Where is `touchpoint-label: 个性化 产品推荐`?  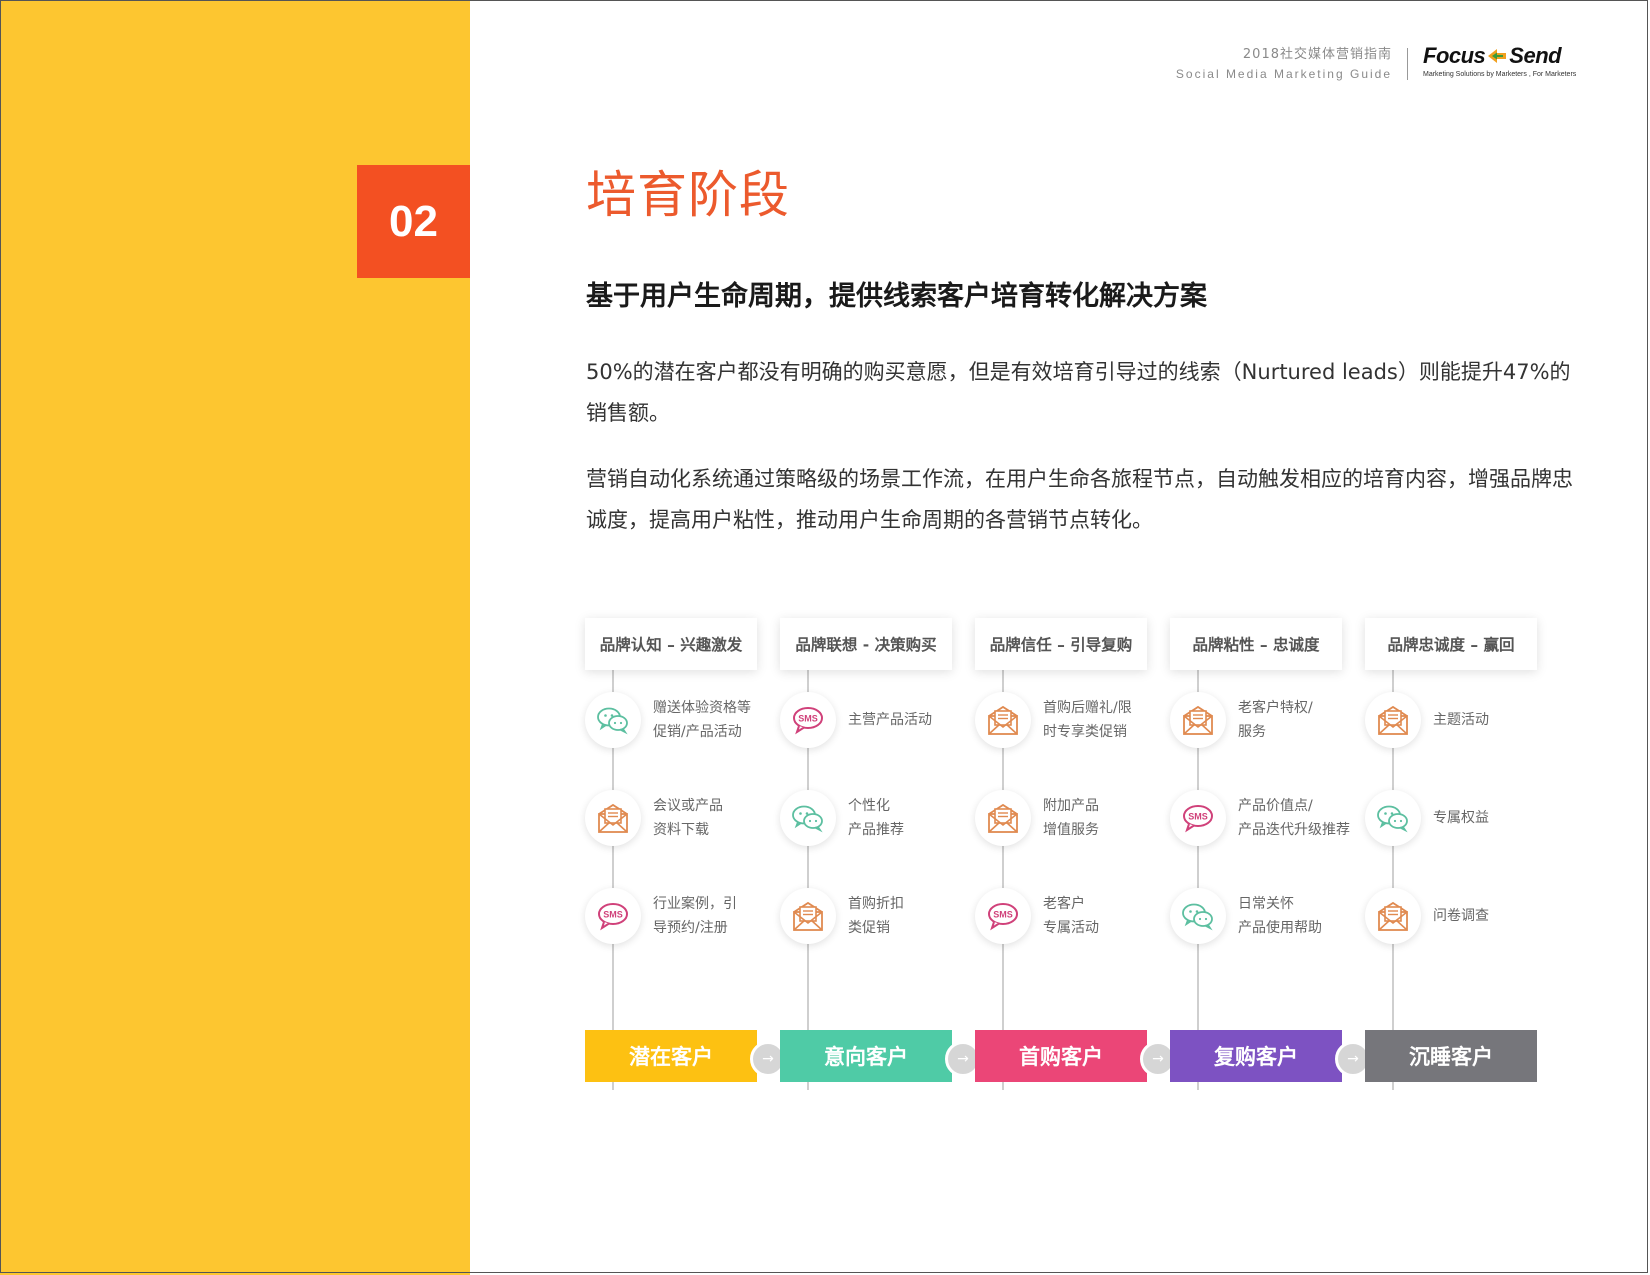 touchpoint-label: 个性化 产品推荐 is located at coordinates (876, 818).